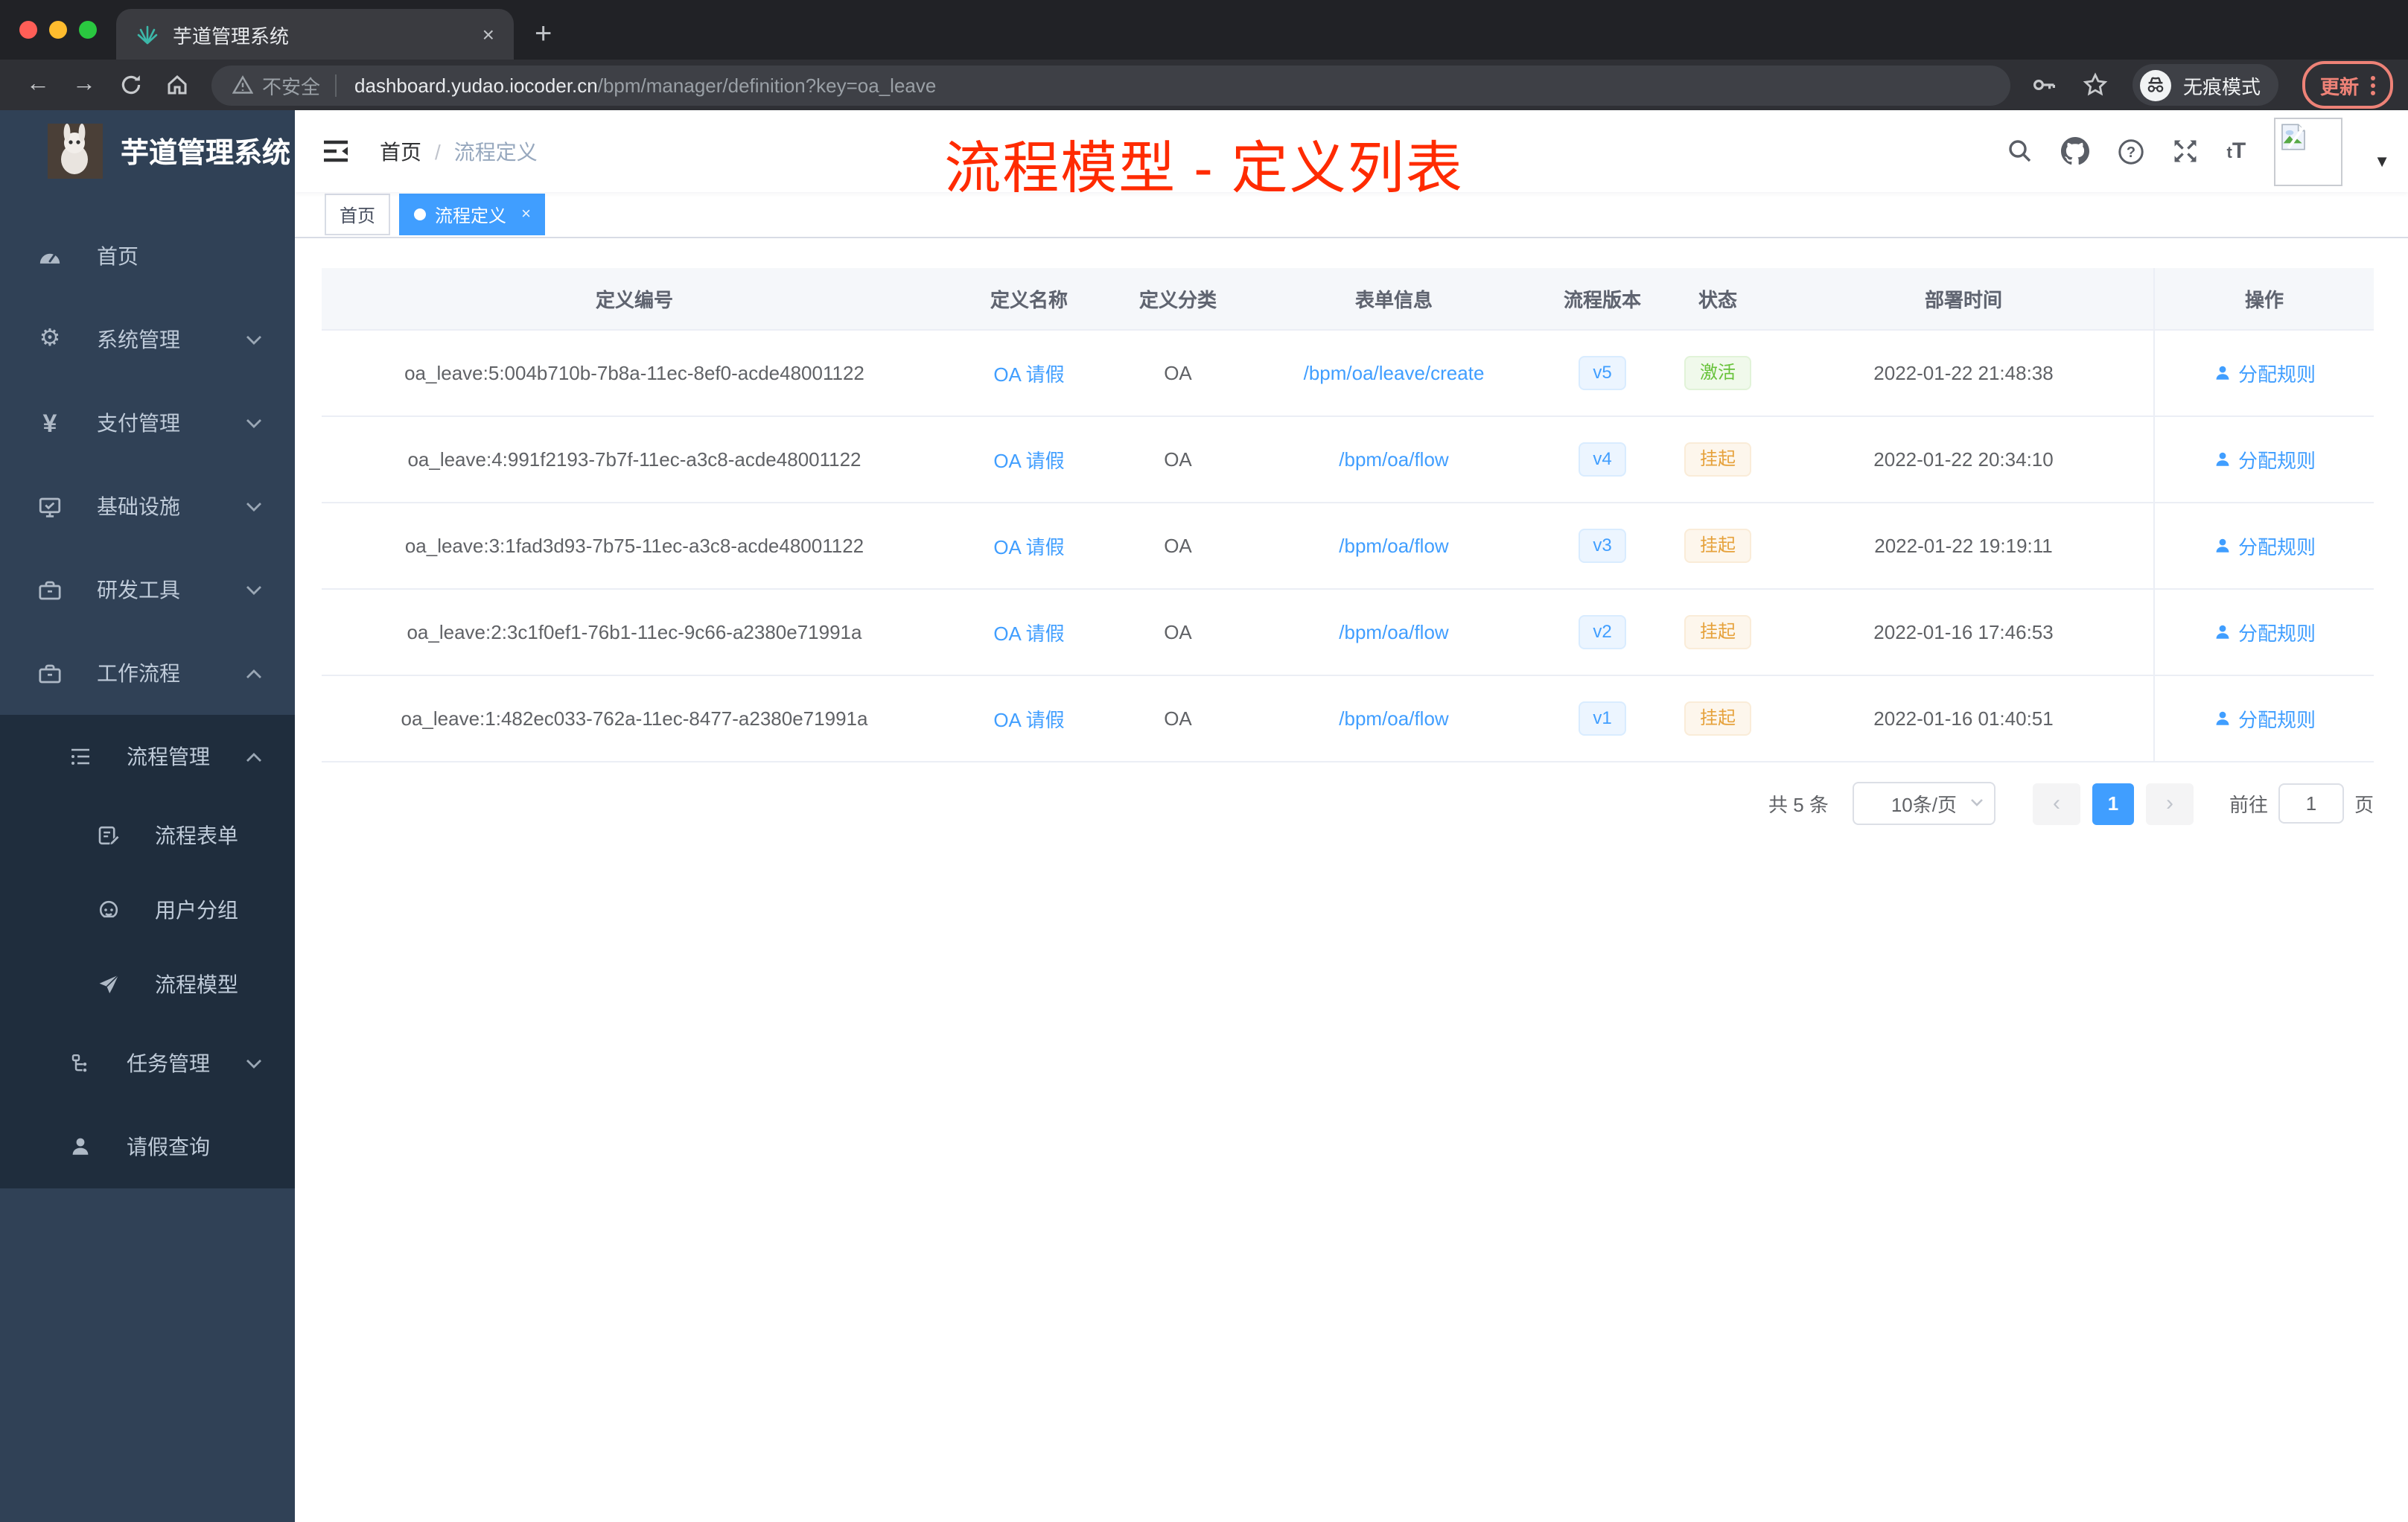  I want to click on form-edit-icon, so click(108, 835).